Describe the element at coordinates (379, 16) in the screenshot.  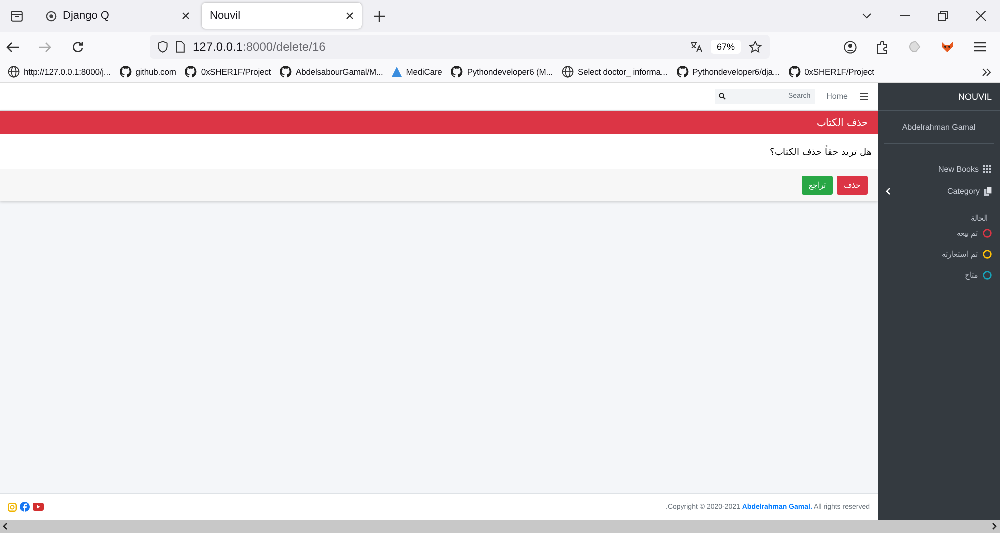
I see `new-tab-icon` at that location.